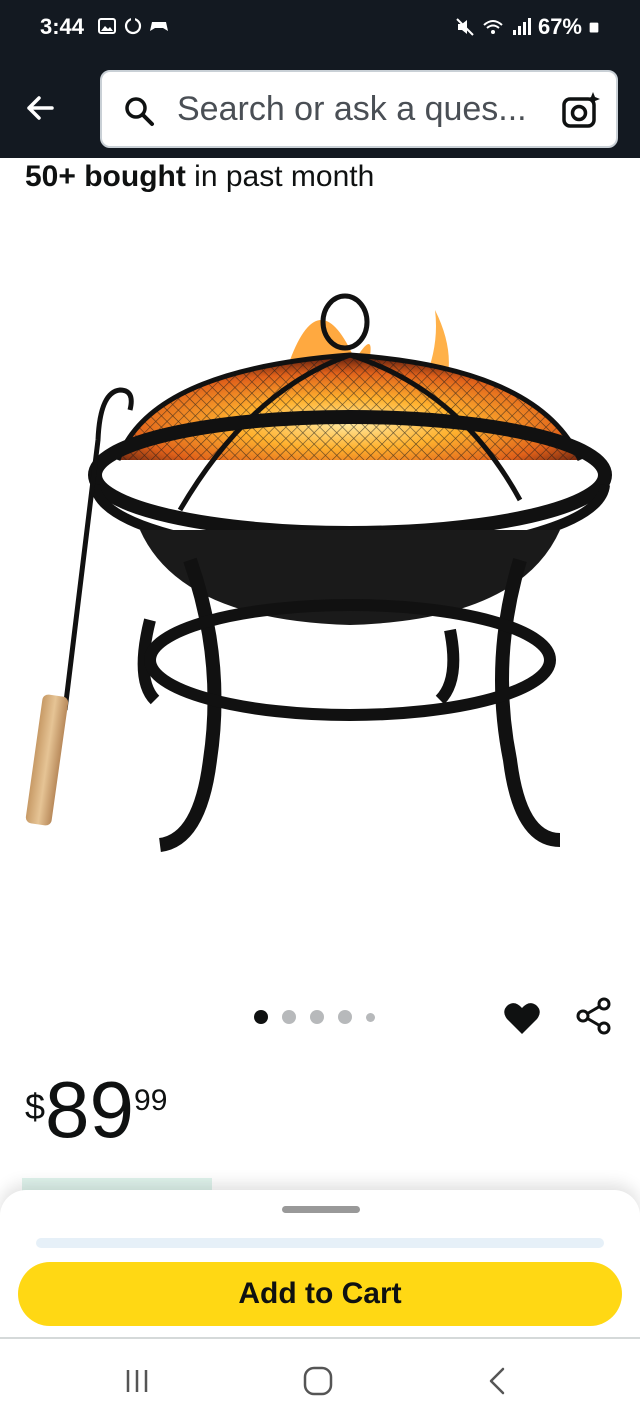 The height and width of the screenshot is (1422, 640). Describe the element at coordinates (320, 1243) in the screenshot. I see `sheet-placeholder-bar` at that location.